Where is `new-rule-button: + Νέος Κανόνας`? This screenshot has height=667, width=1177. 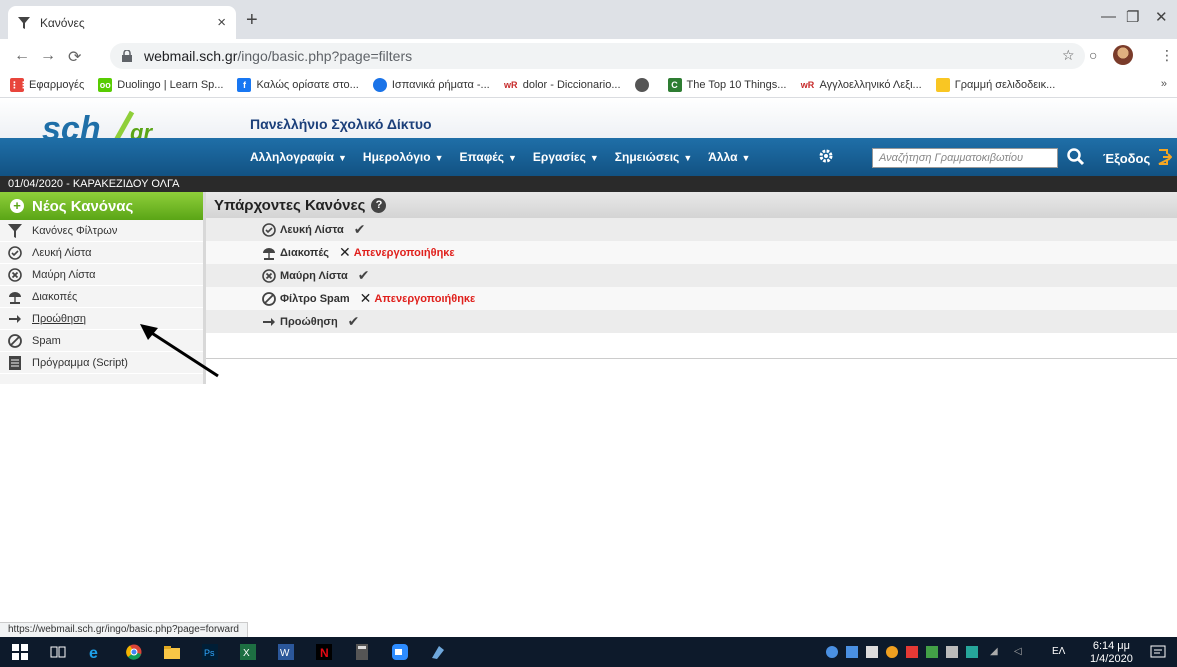
new-rule-button: + Νέος Κανόνας is located at coordinates (101, 206).